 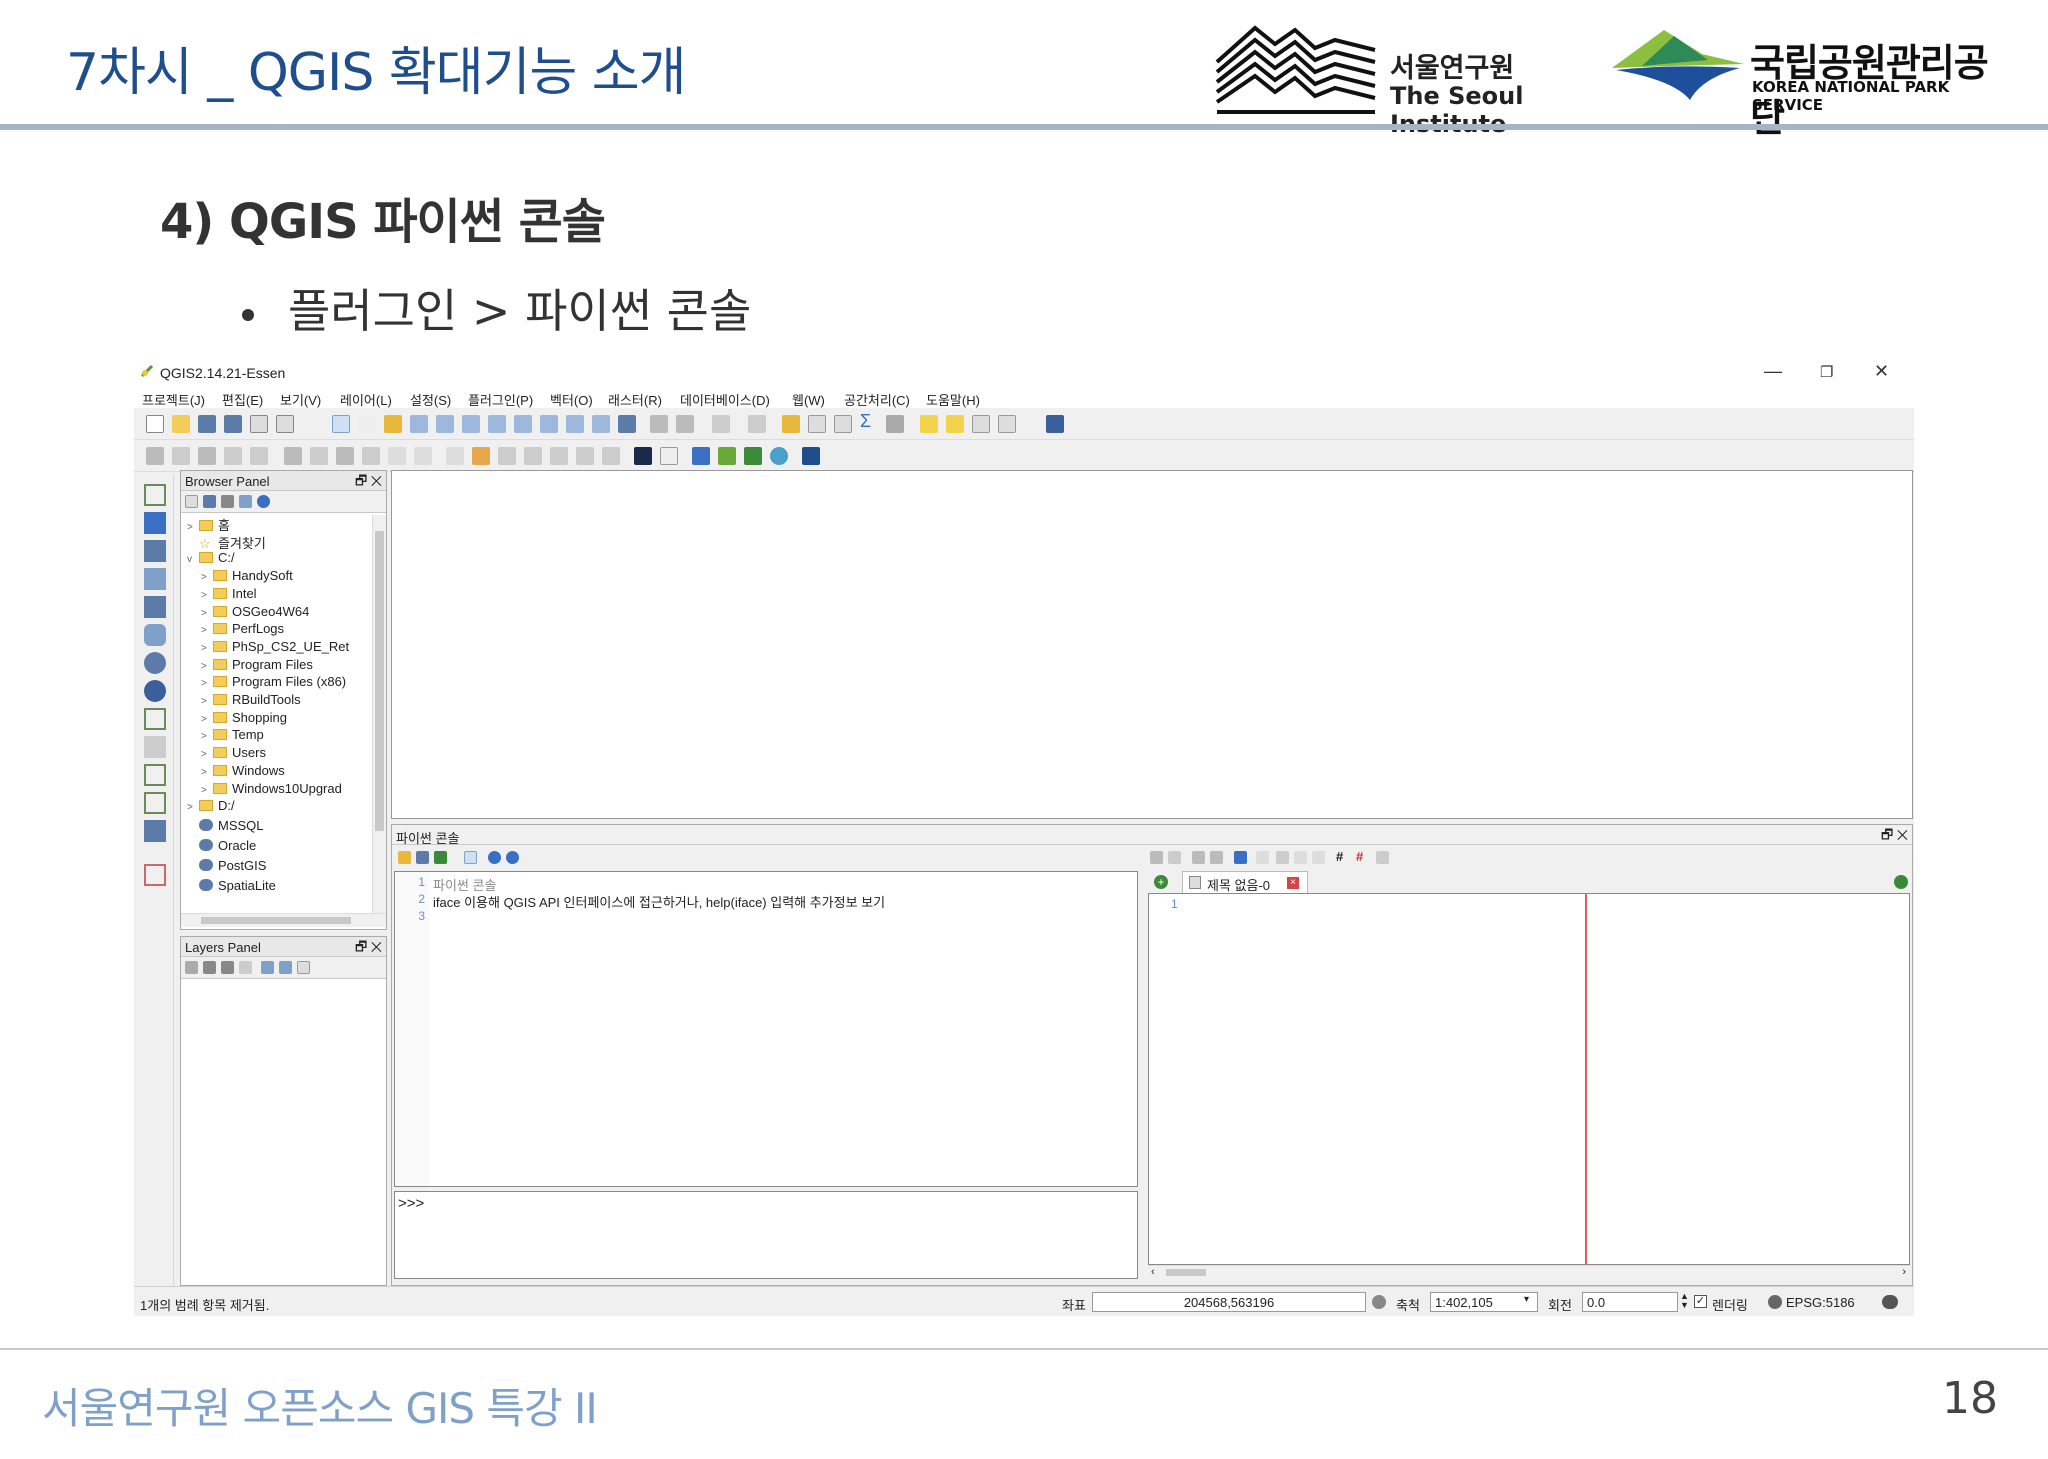 What do you see at coordinates (791, 424) in the screenshot?
I see `deselect-icon` at bounding box center [791, 424].